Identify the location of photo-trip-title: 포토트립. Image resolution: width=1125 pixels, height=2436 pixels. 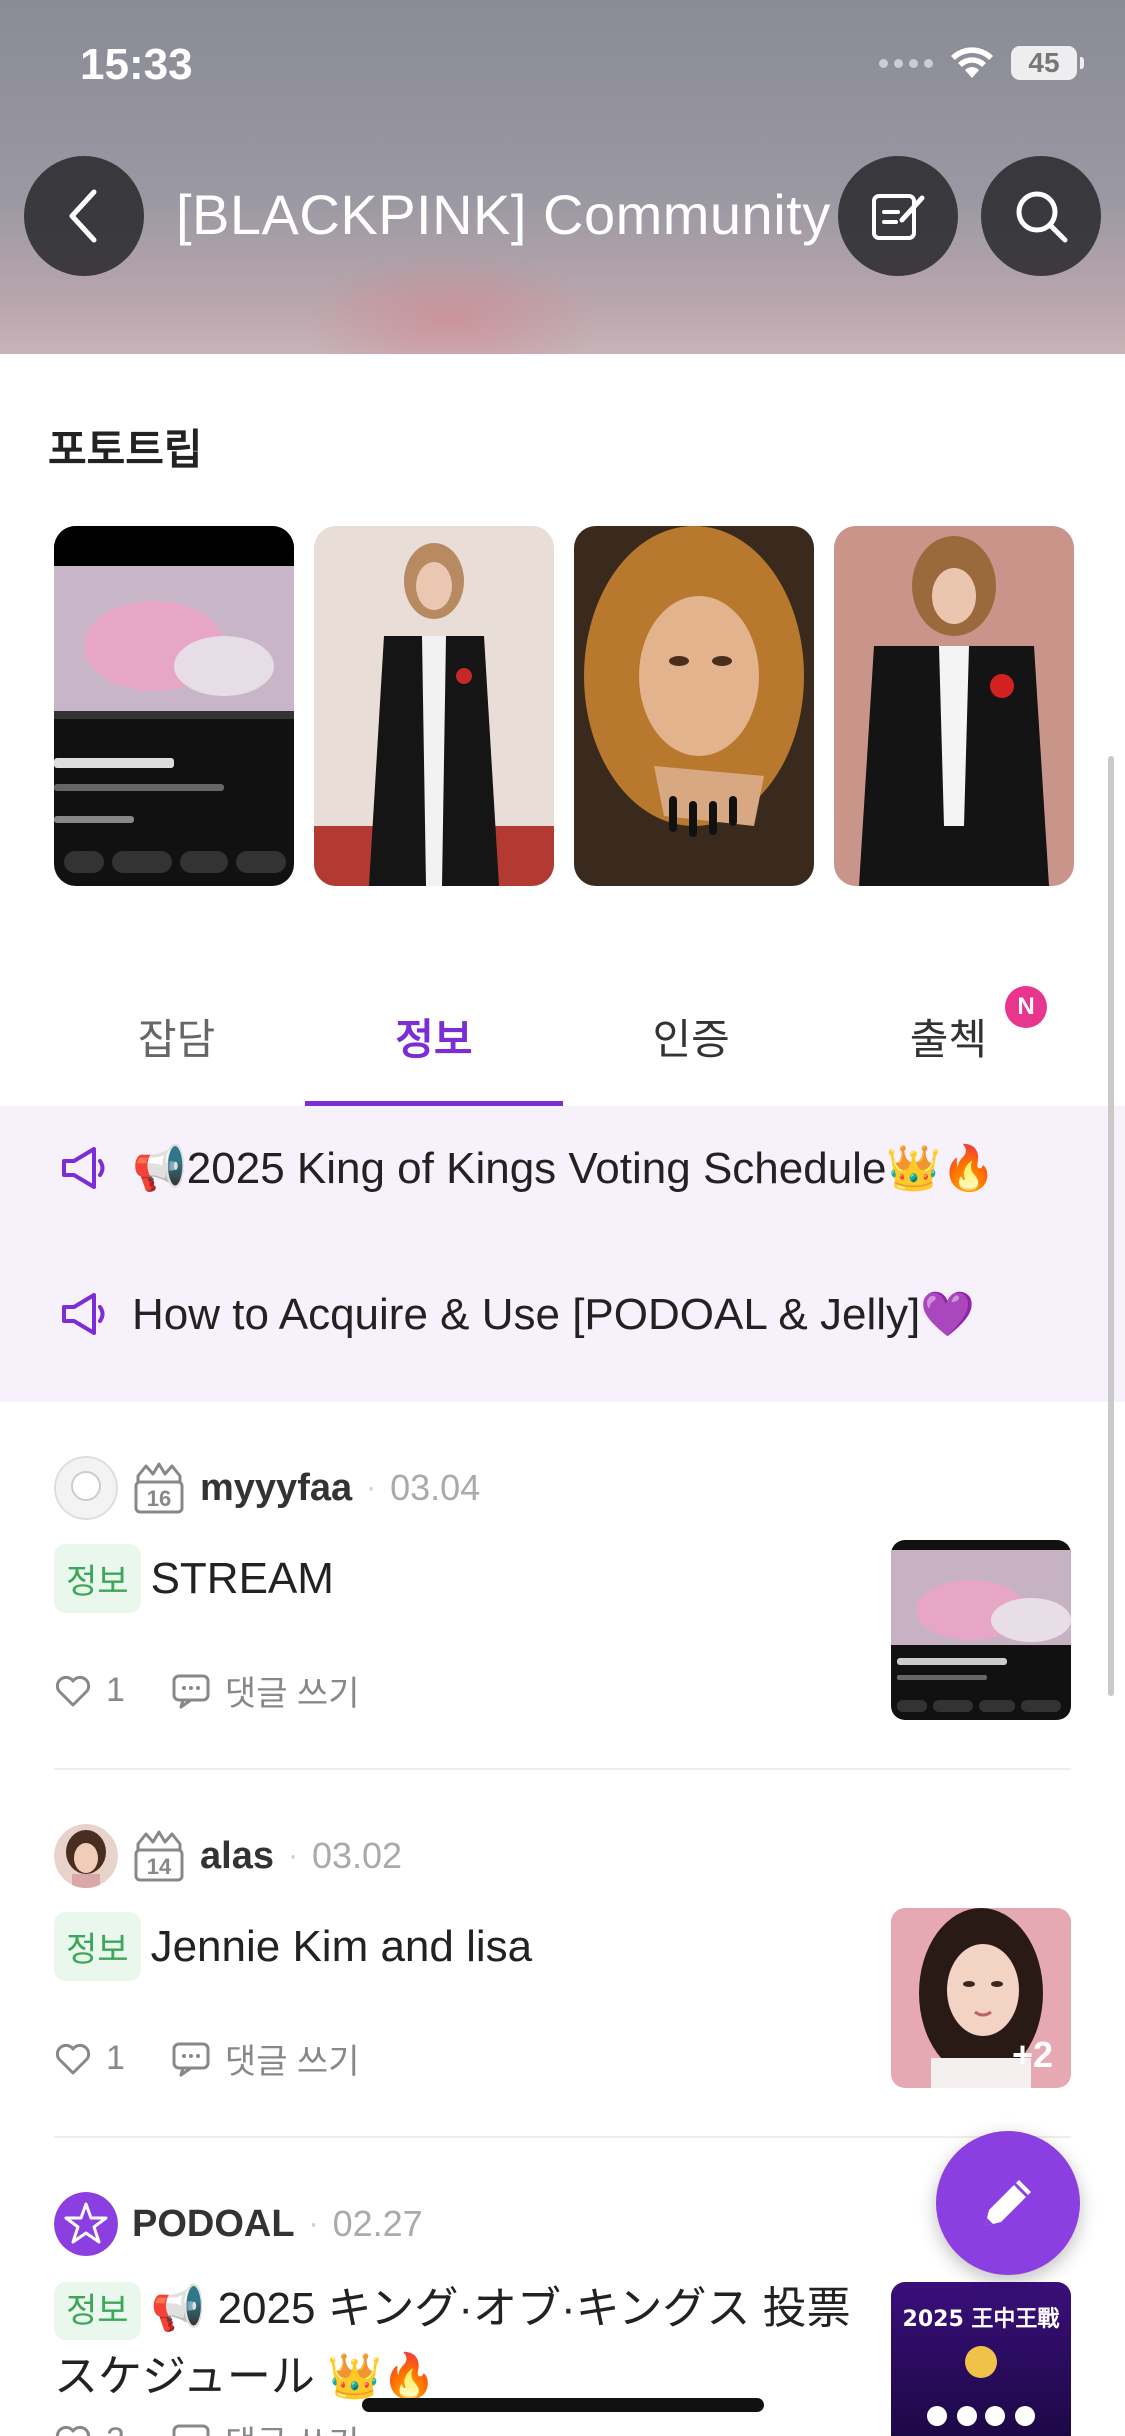
(125, 449).